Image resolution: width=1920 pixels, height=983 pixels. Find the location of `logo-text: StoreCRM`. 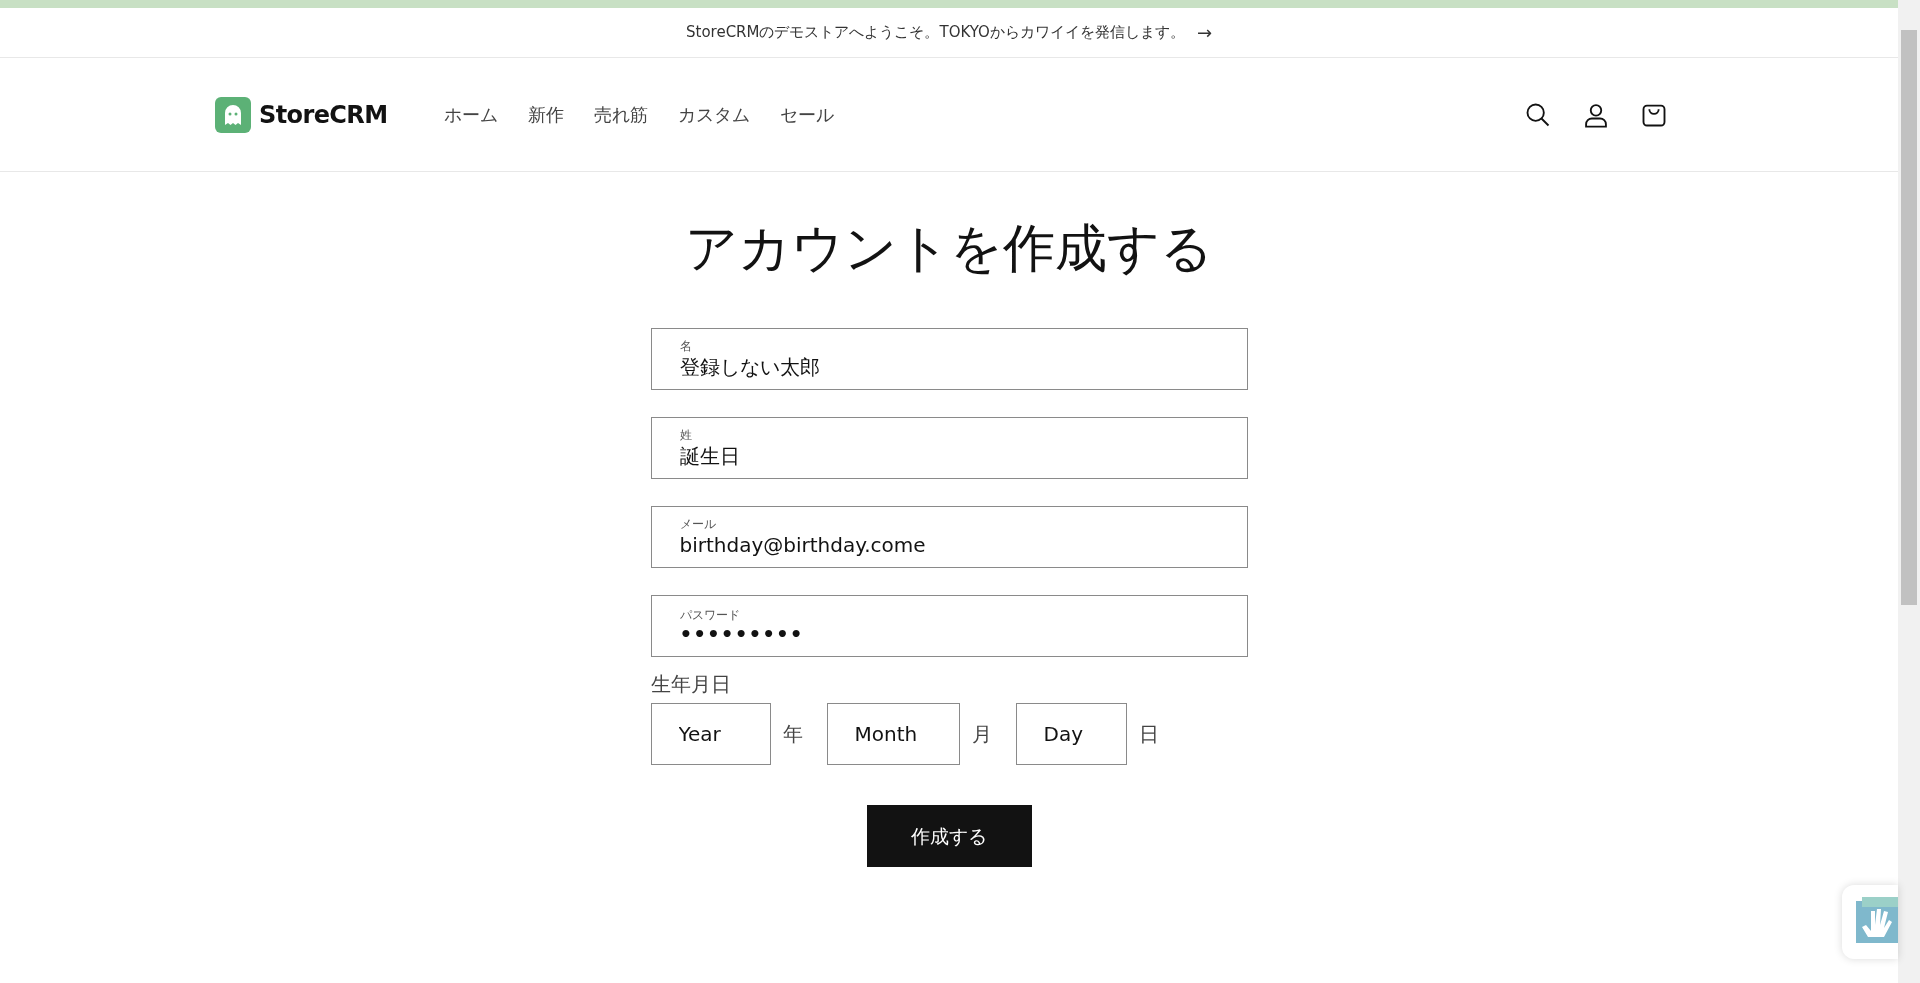

logo-text: StoreCRM is located at coordinates (323, 114).